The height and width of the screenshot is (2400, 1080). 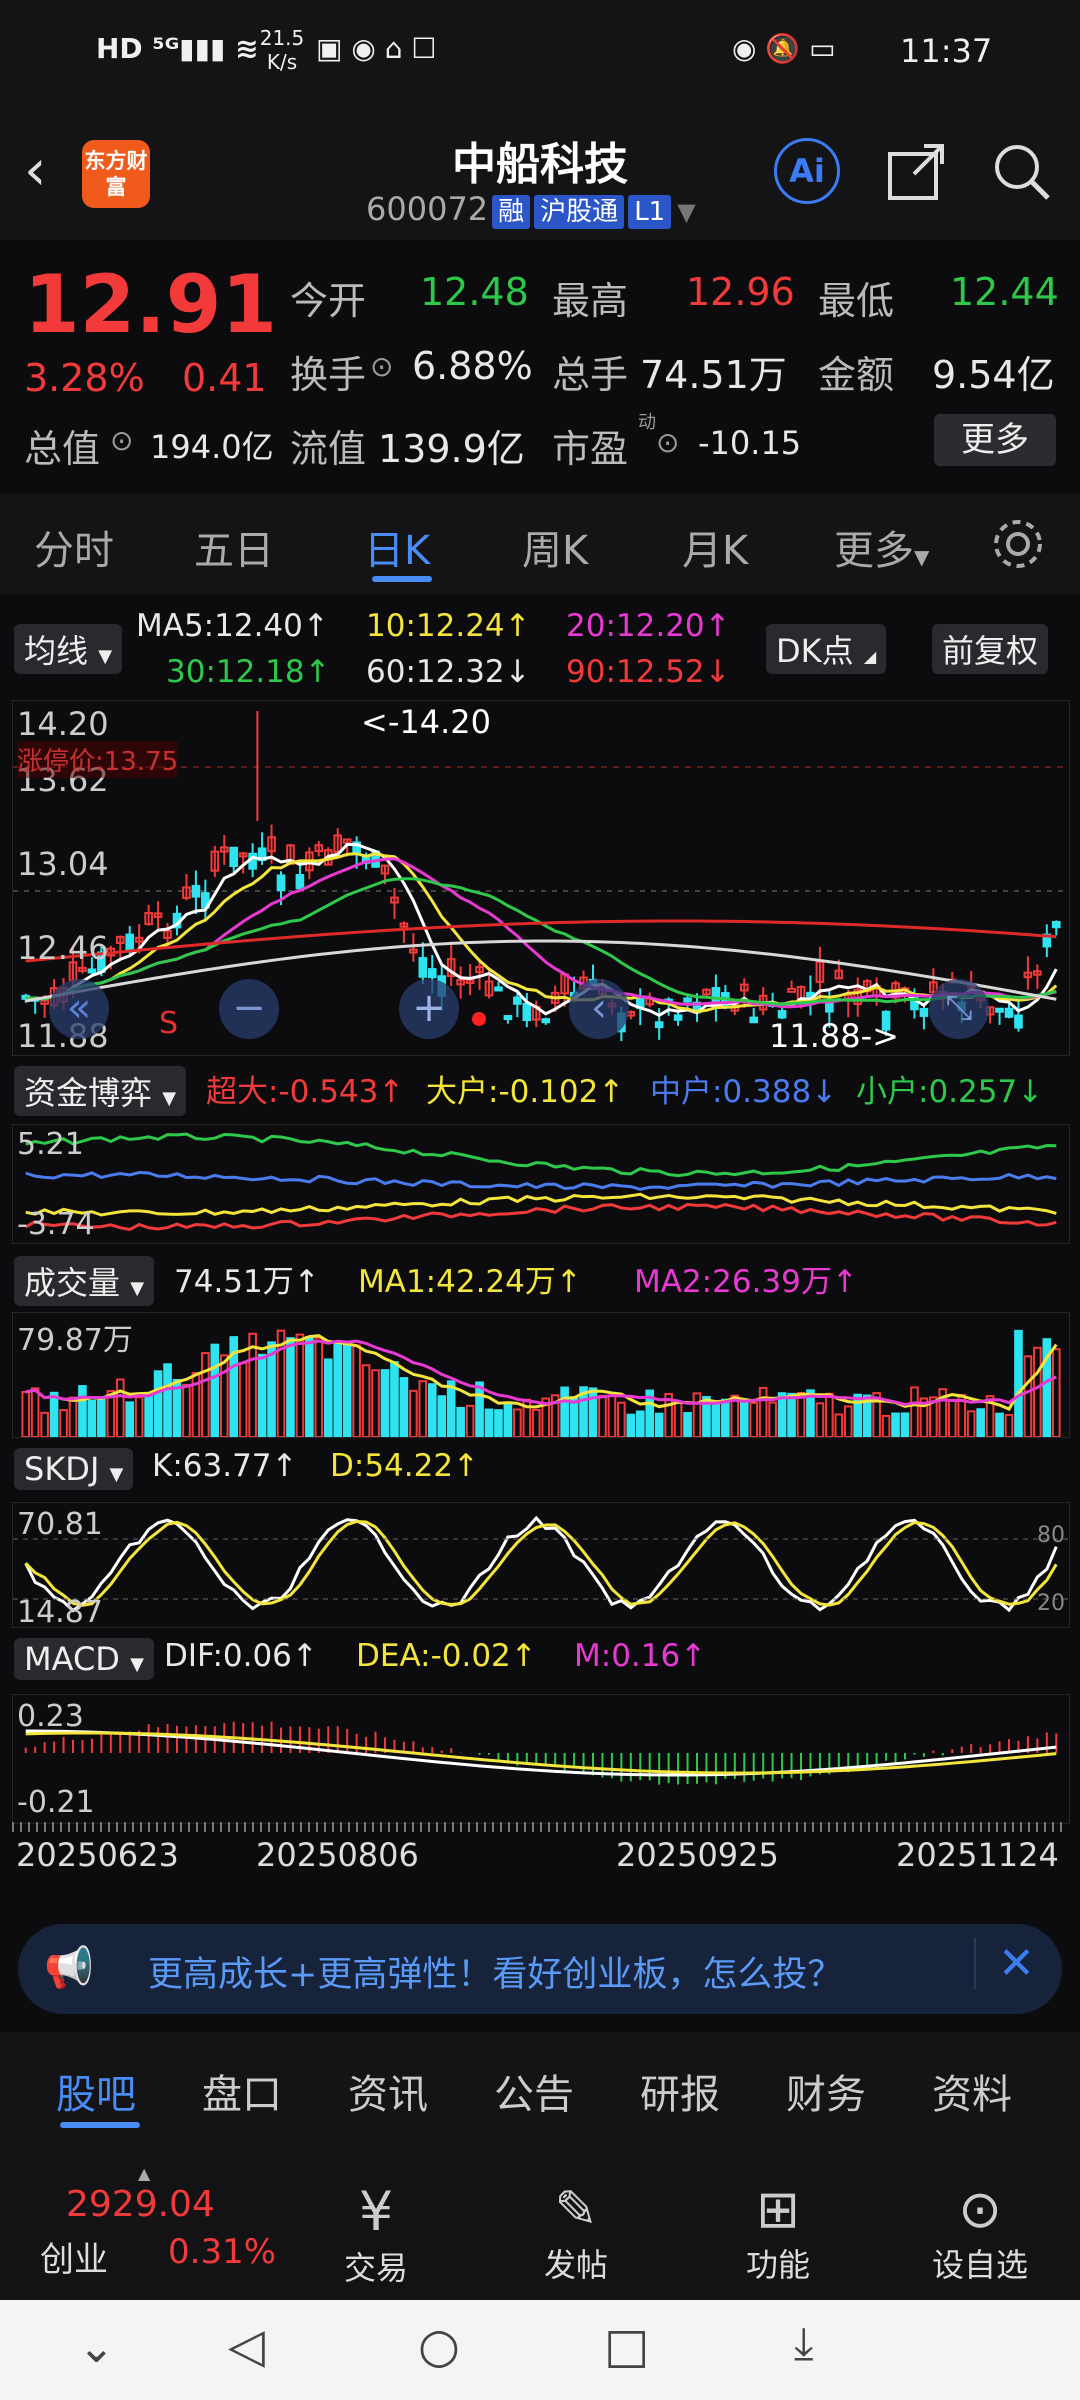 What do you see at coordinates (96, 2091) in the screenshot?
I see `tab-forum: 股吧` at bounding box center [96, 2091].